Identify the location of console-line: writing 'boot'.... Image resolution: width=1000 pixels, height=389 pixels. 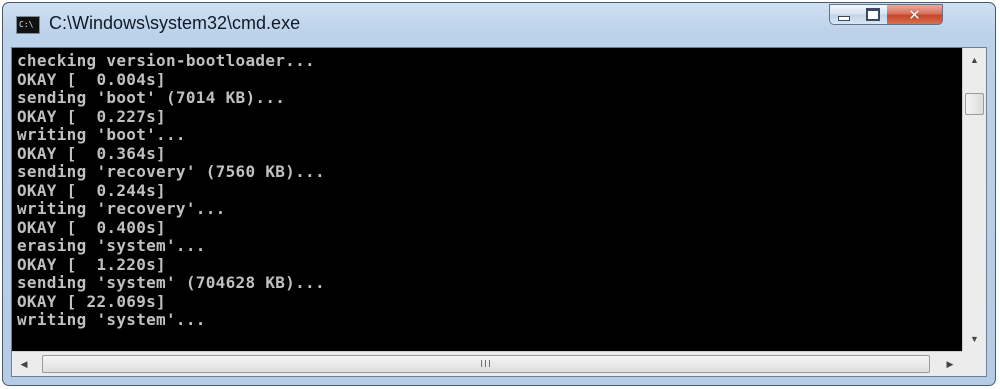
(101, 134).